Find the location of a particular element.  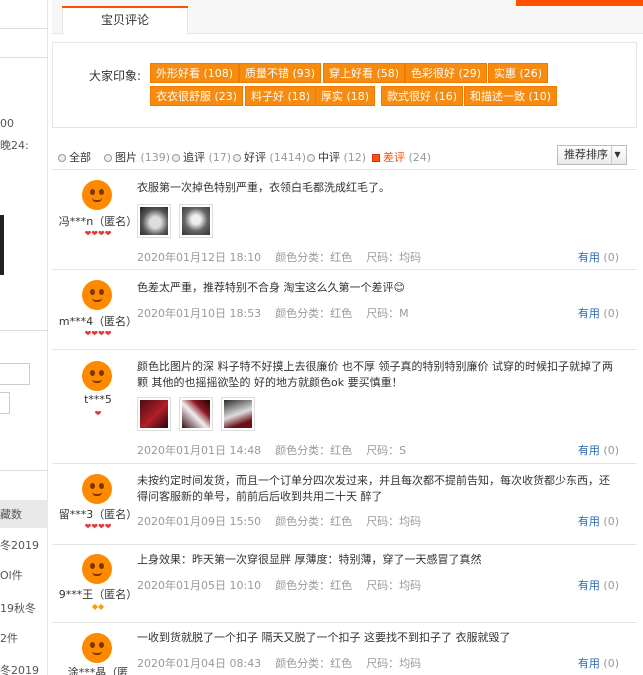

review-meta: 2020年01月01日 14:48 颜色分类：红色 尺码：S is located at coordinates (278, 450).